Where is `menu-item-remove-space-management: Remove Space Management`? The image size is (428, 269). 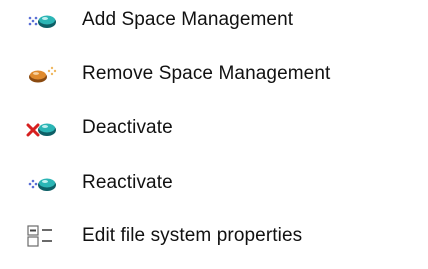 menu-item-remove-space-management: Remove Space Management is located at coordinates (177, 74).